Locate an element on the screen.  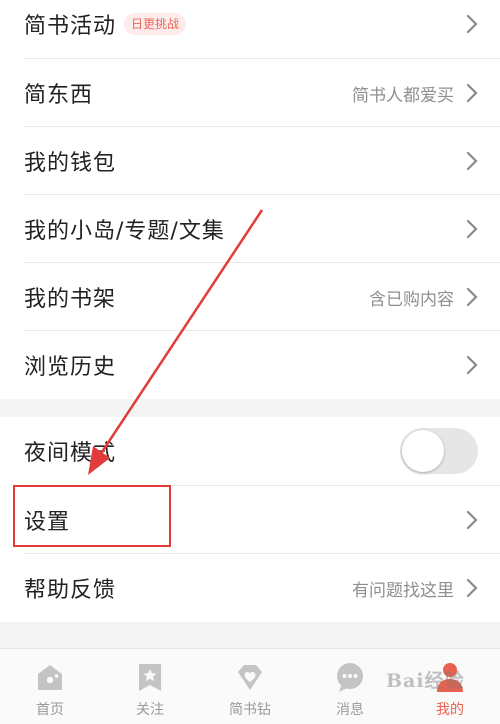
menu-item-islands: 我的小岛/专题/文集 is located at coordinates (250, 229).